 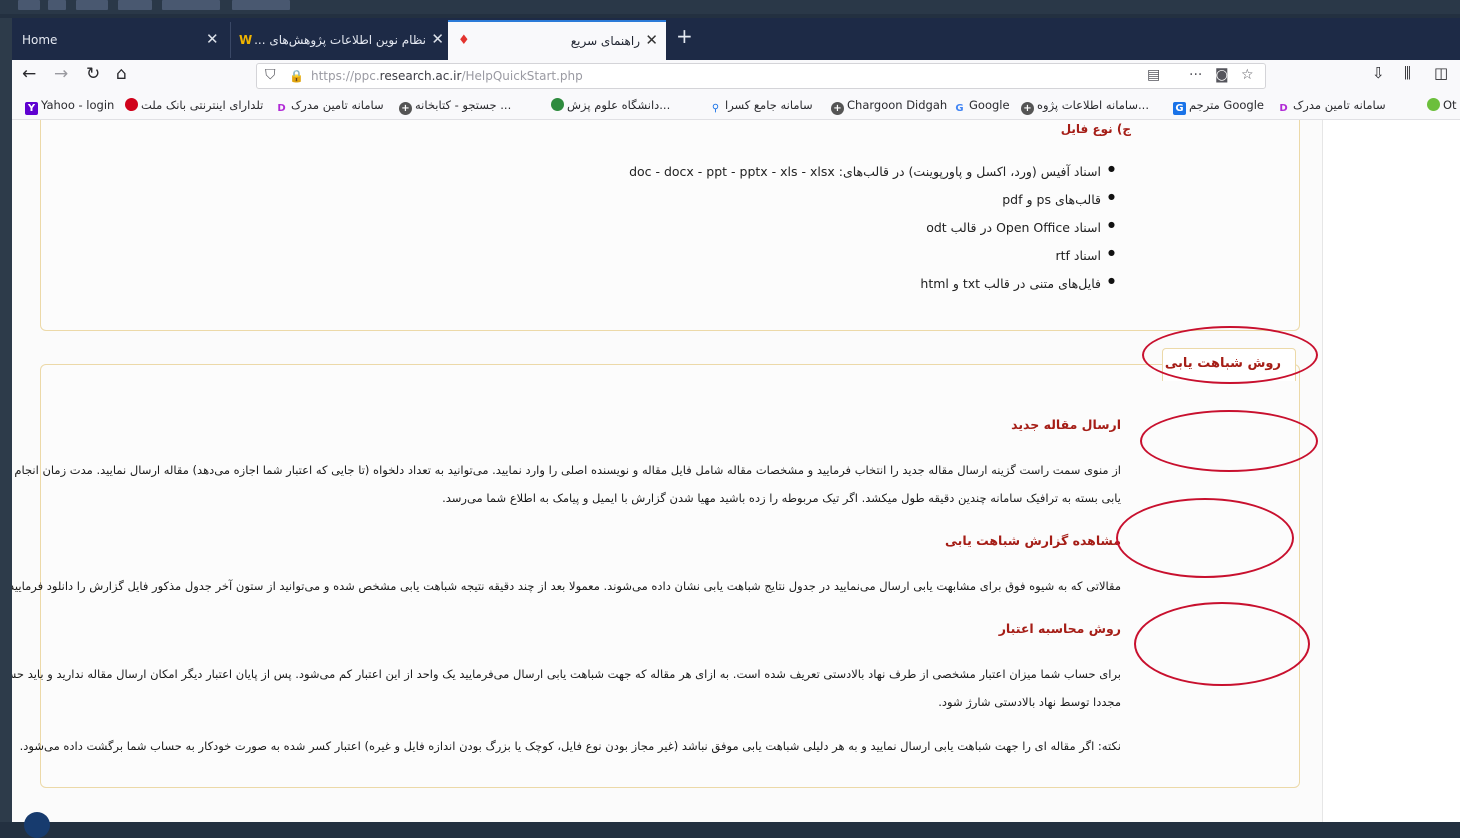 I want to click on sidebar-icon: ◫, so click(x=1441, y=73).